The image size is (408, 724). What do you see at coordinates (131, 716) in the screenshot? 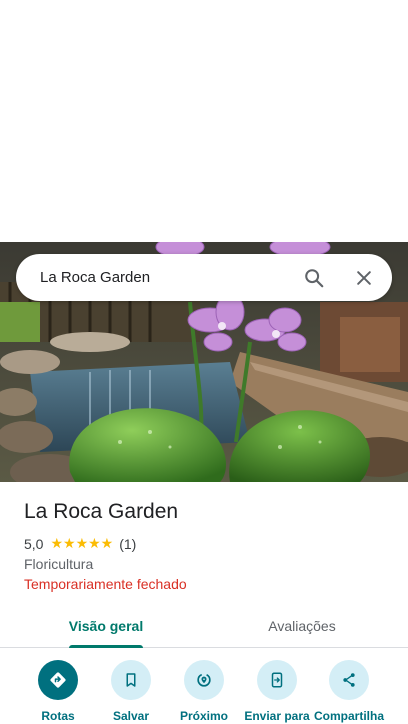
I see `save-label: Salvar` at bounding box center [131, 716].